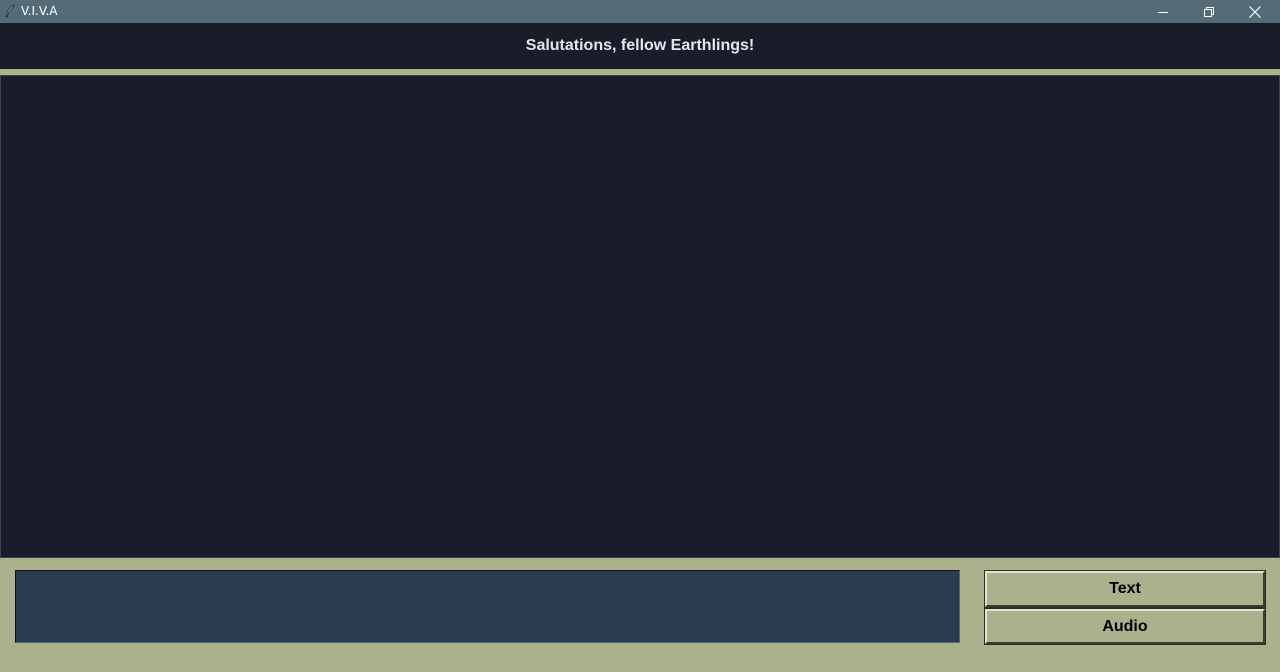  Describe the element at coordinates (10, 11) in the screenshot. I see `feather-icon` at that location.